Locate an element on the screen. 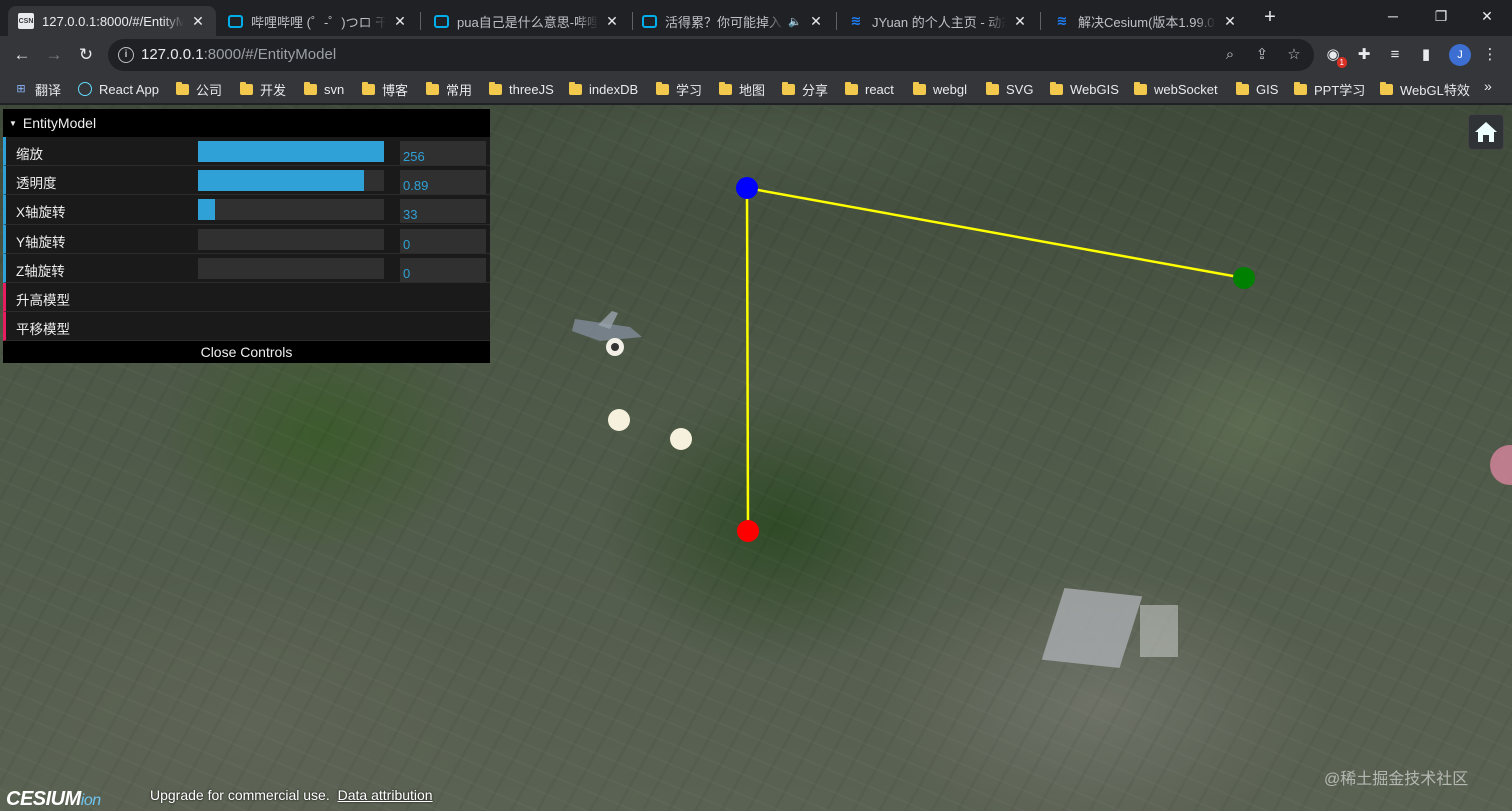  home-button is located at coordinates (1486, 132).